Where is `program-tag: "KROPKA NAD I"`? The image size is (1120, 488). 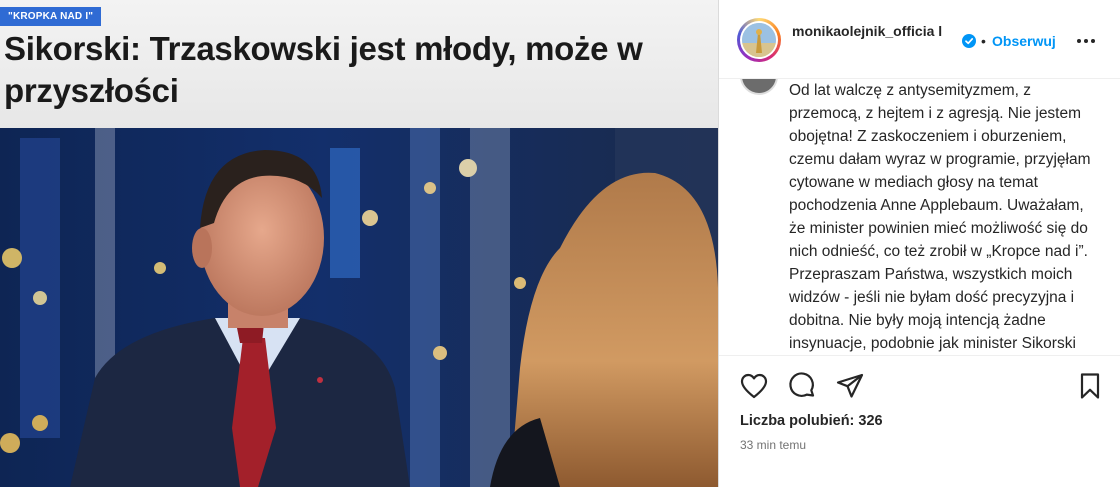 program-tag: "KROPKA NAD I" is located at coordinates (51, 16).